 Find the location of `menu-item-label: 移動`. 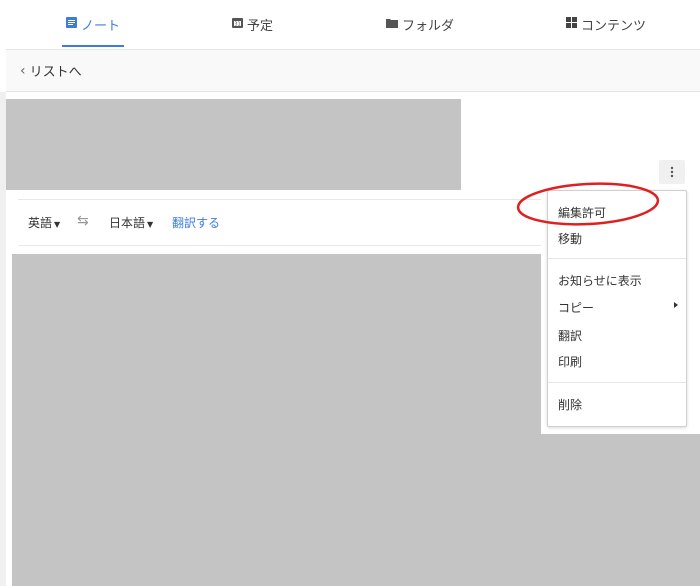

menu-item-label: 移動 is located at coordinates (570, 239).